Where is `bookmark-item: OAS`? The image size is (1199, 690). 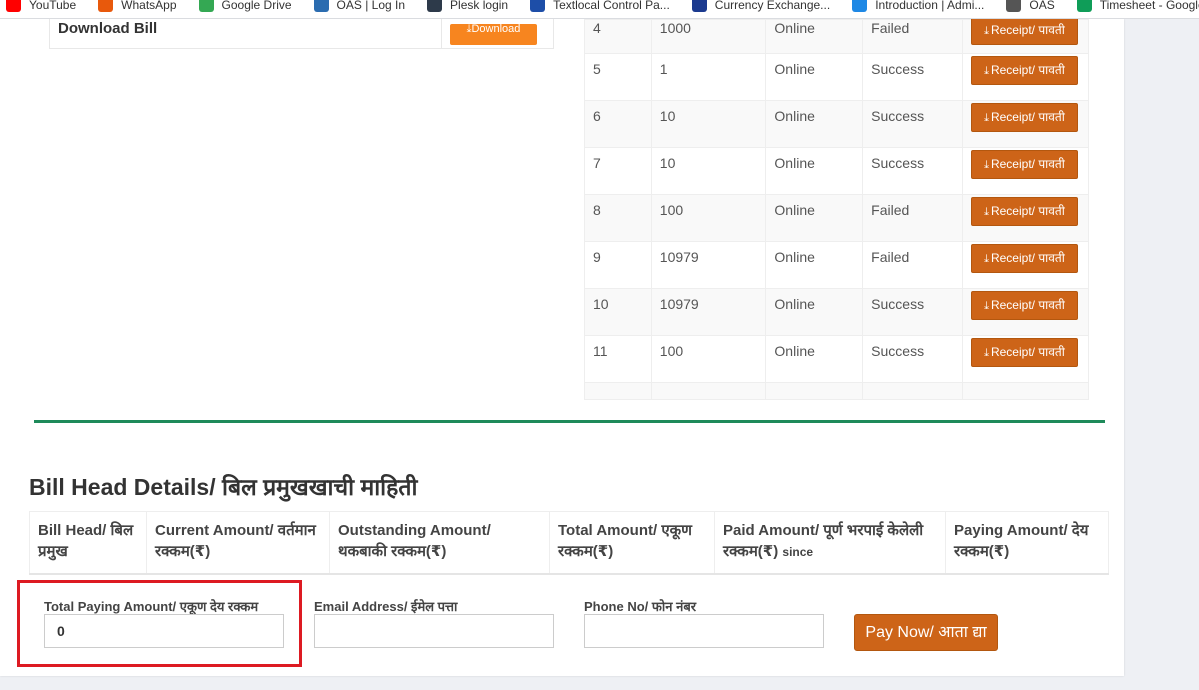 bookmark-item: OAS is located at coordinates (1030, 6).